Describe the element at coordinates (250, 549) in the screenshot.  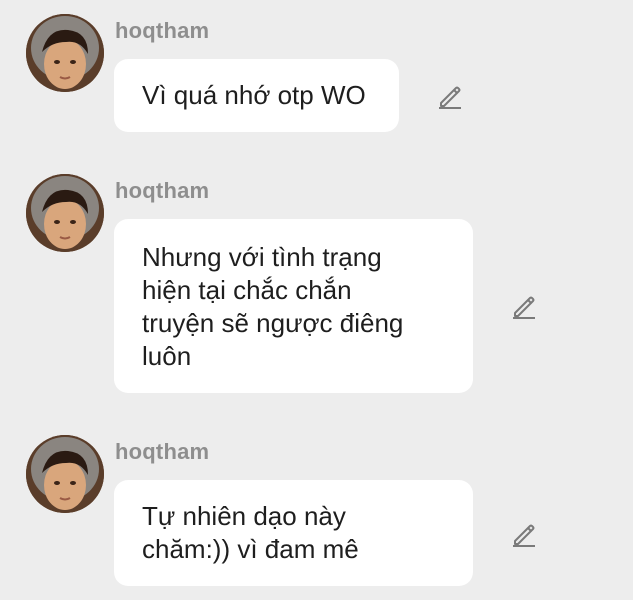
I see `message-text-line: chăm:)) vì đam mê` at that location.